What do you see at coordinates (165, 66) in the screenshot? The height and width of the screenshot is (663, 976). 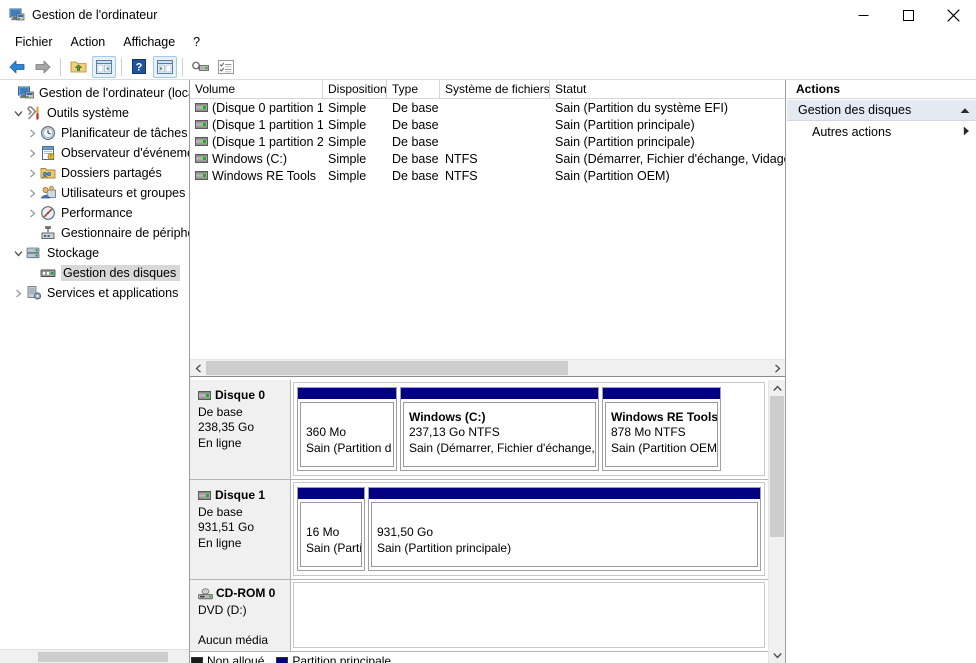 I see `show-action-pane-icon` at bounding box center [165, 66].